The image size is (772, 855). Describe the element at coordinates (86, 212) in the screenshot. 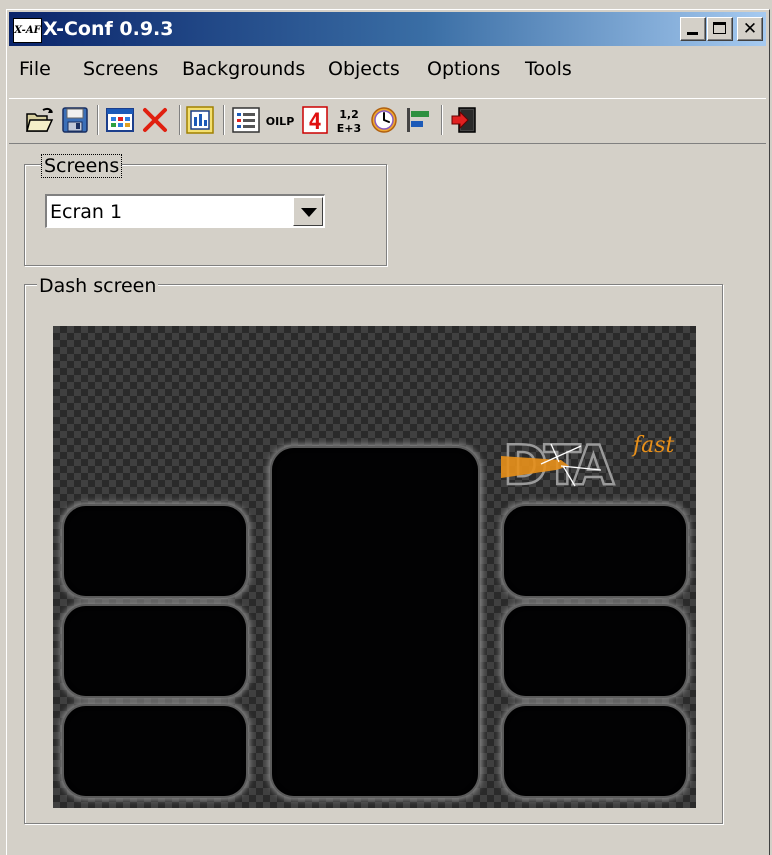

I see `screen-select-value: Ecran 1` at that location.